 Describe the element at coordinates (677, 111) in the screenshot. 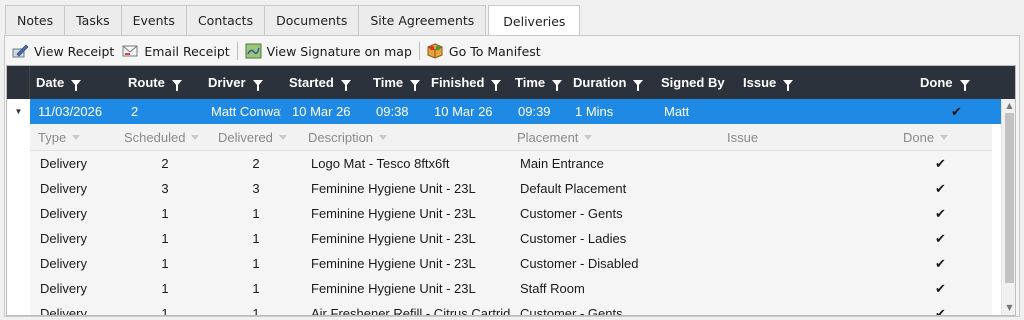

I see `cell-signed-by: Matt` at that location.